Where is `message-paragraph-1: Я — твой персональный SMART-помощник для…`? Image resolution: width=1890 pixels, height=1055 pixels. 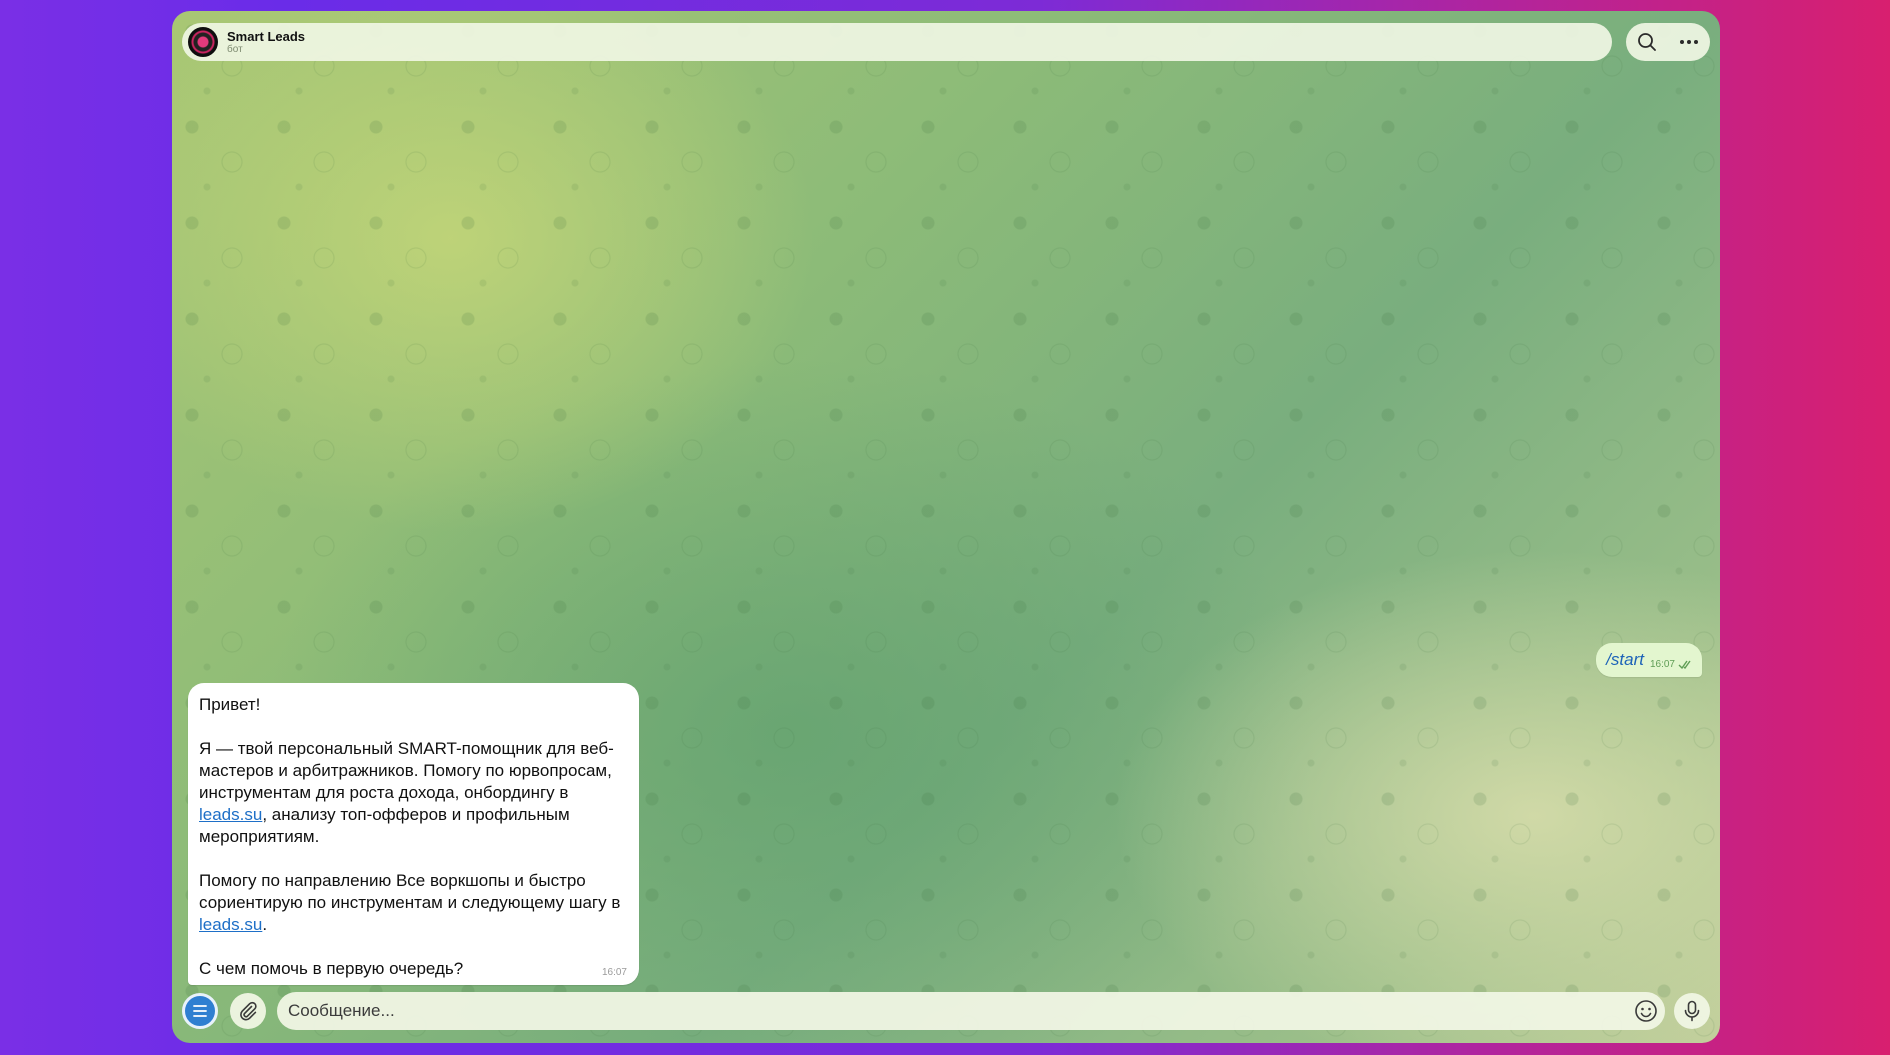 message-paragraph-1: Я — твой персональный SMART-помощник для… is located at coordinates (406, 792).